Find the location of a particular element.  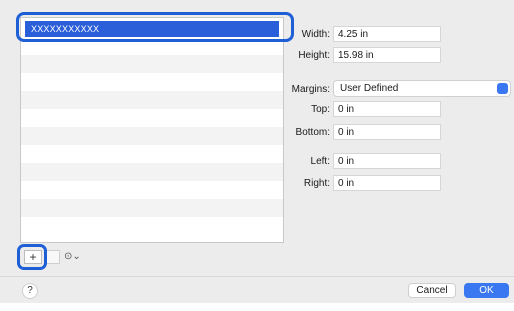

add-button: + is located at coordinates (33, 257).